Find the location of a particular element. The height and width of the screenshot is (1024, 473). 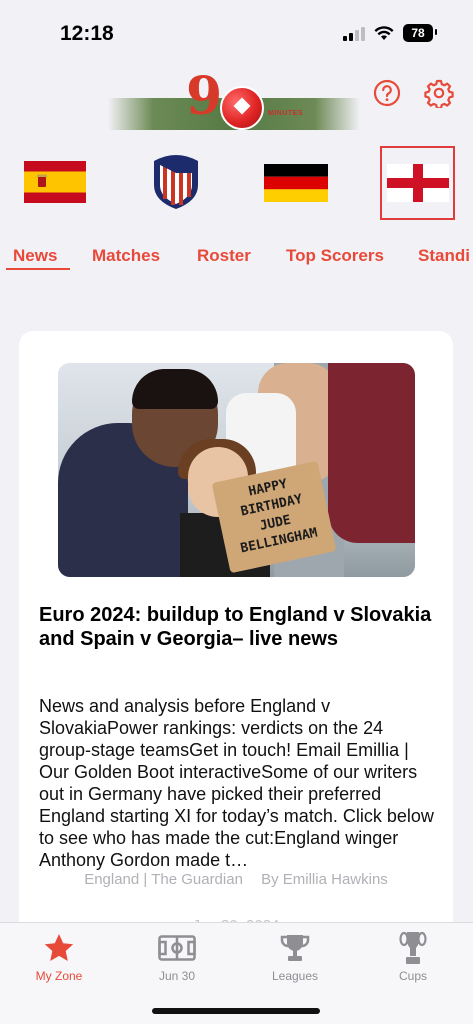

cup-icon is located at coordinates (413, 947).